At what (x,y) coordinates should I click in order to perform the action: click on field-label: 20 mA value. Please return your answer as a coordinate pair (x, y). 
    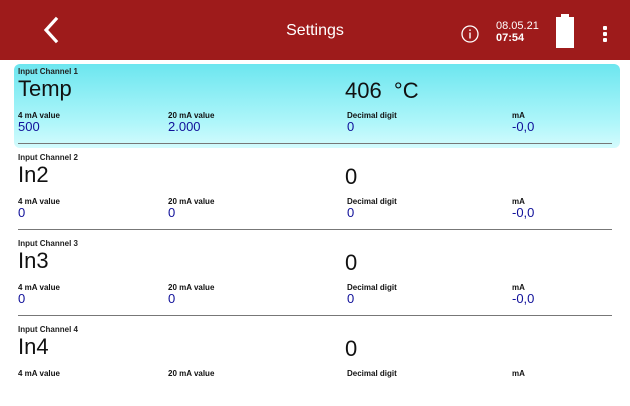
    Looking at the image, I should click on (191, 373).